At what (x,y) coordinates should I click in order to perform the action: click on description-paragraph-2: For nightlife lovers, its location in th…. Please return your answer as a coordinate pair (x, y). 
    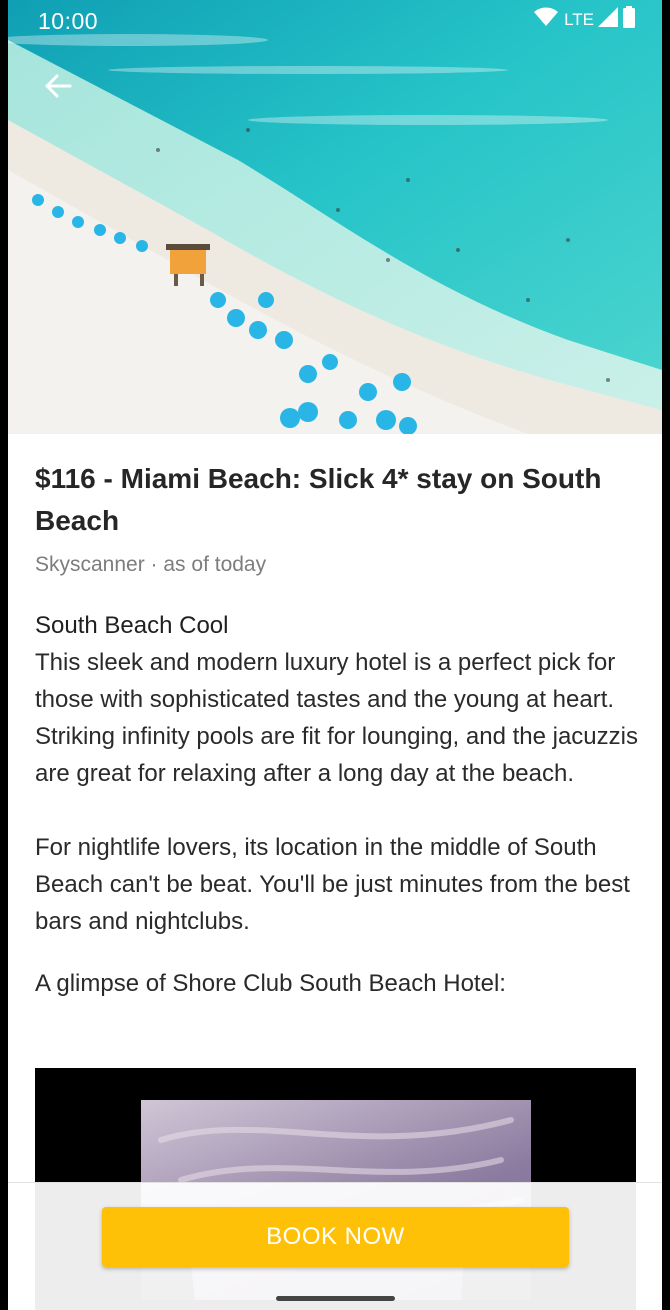
    Looking at the image, I should click on (332, 884).